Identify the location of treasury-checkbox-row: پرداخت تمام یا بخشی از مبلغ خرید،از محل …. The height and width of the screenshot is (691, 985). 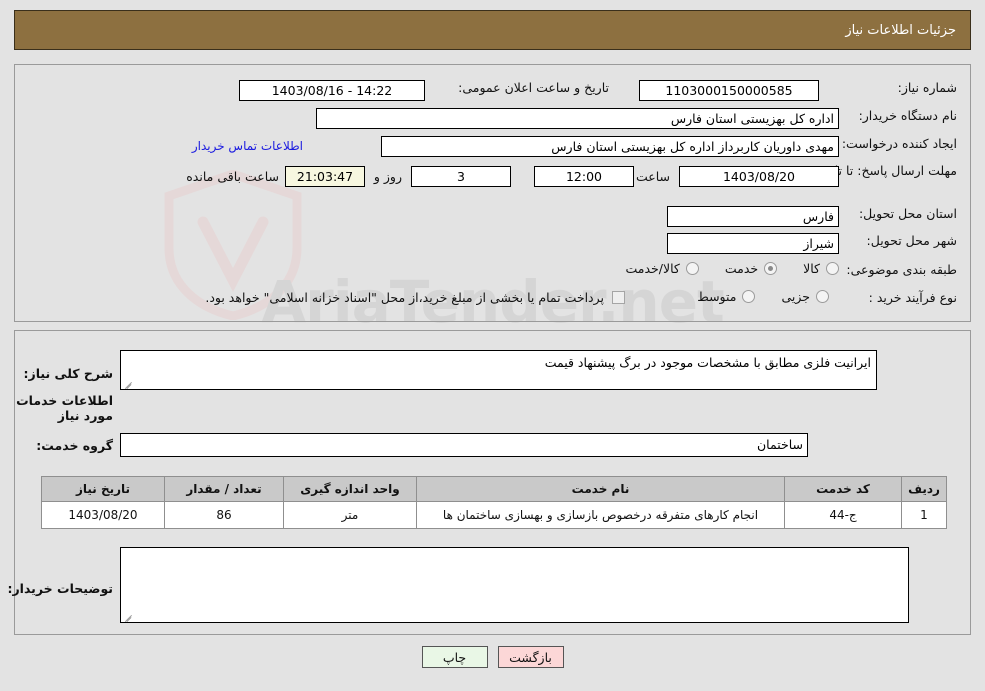
(415, 297).